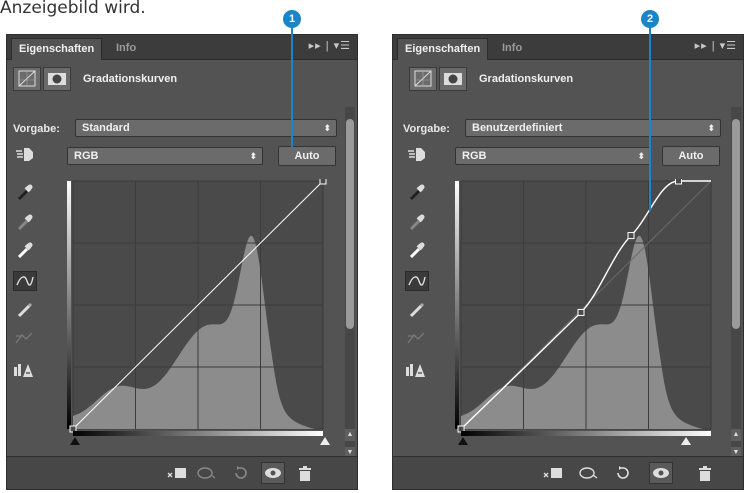 The image size is (751, 493). What do you see at coordinates (206, 128) in the screenshot?
I see `preset-dropdown: Standard ⬍` at bounding box center [206, 128].